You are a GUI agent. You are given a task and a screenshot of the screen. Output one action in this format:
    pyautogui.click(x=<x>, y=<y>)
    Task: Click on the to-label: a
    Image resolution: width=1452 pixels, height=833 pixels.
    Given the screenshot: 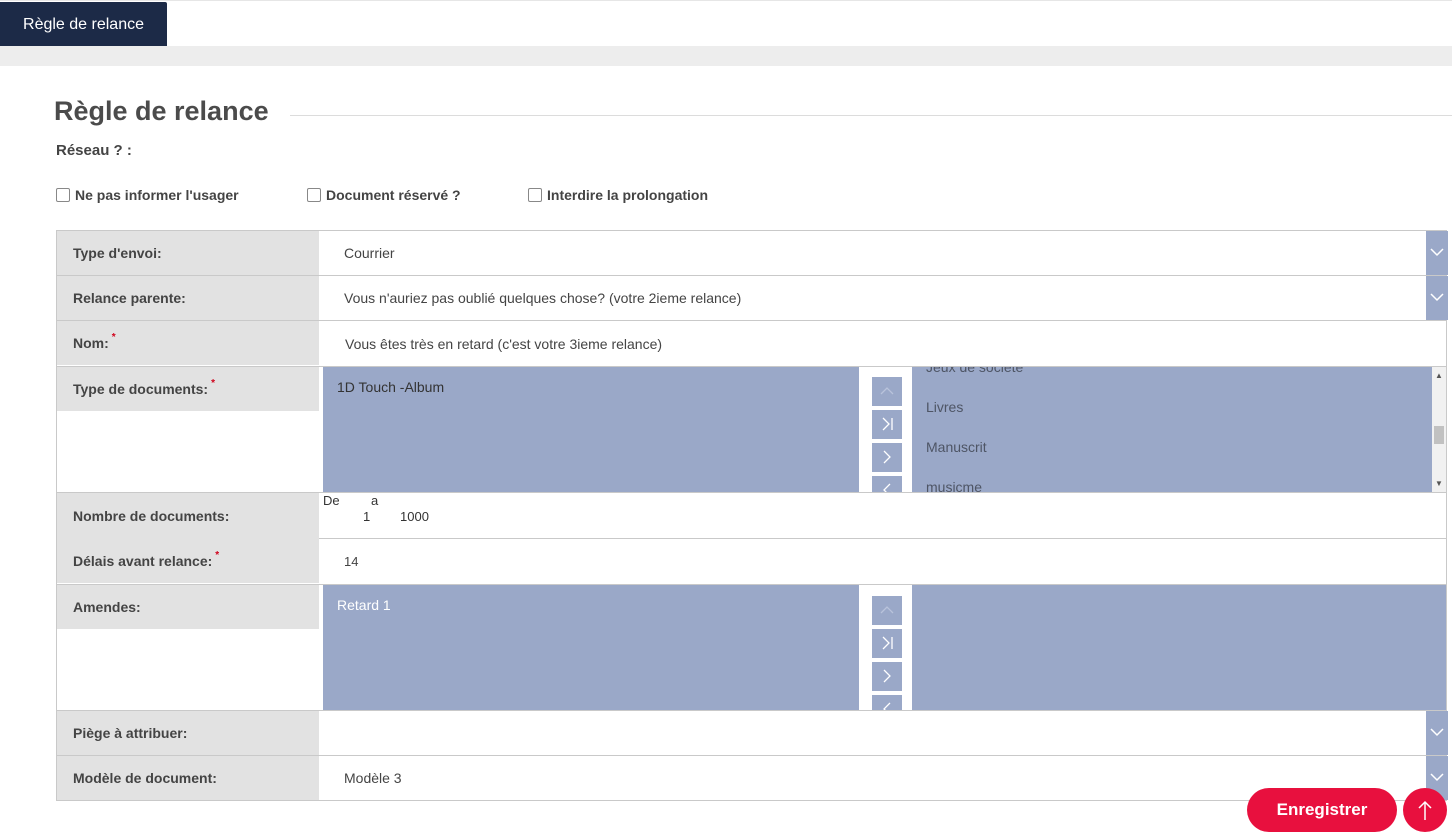 What is the action you would take?
    pyautogui.click(x=375, y=500)
    